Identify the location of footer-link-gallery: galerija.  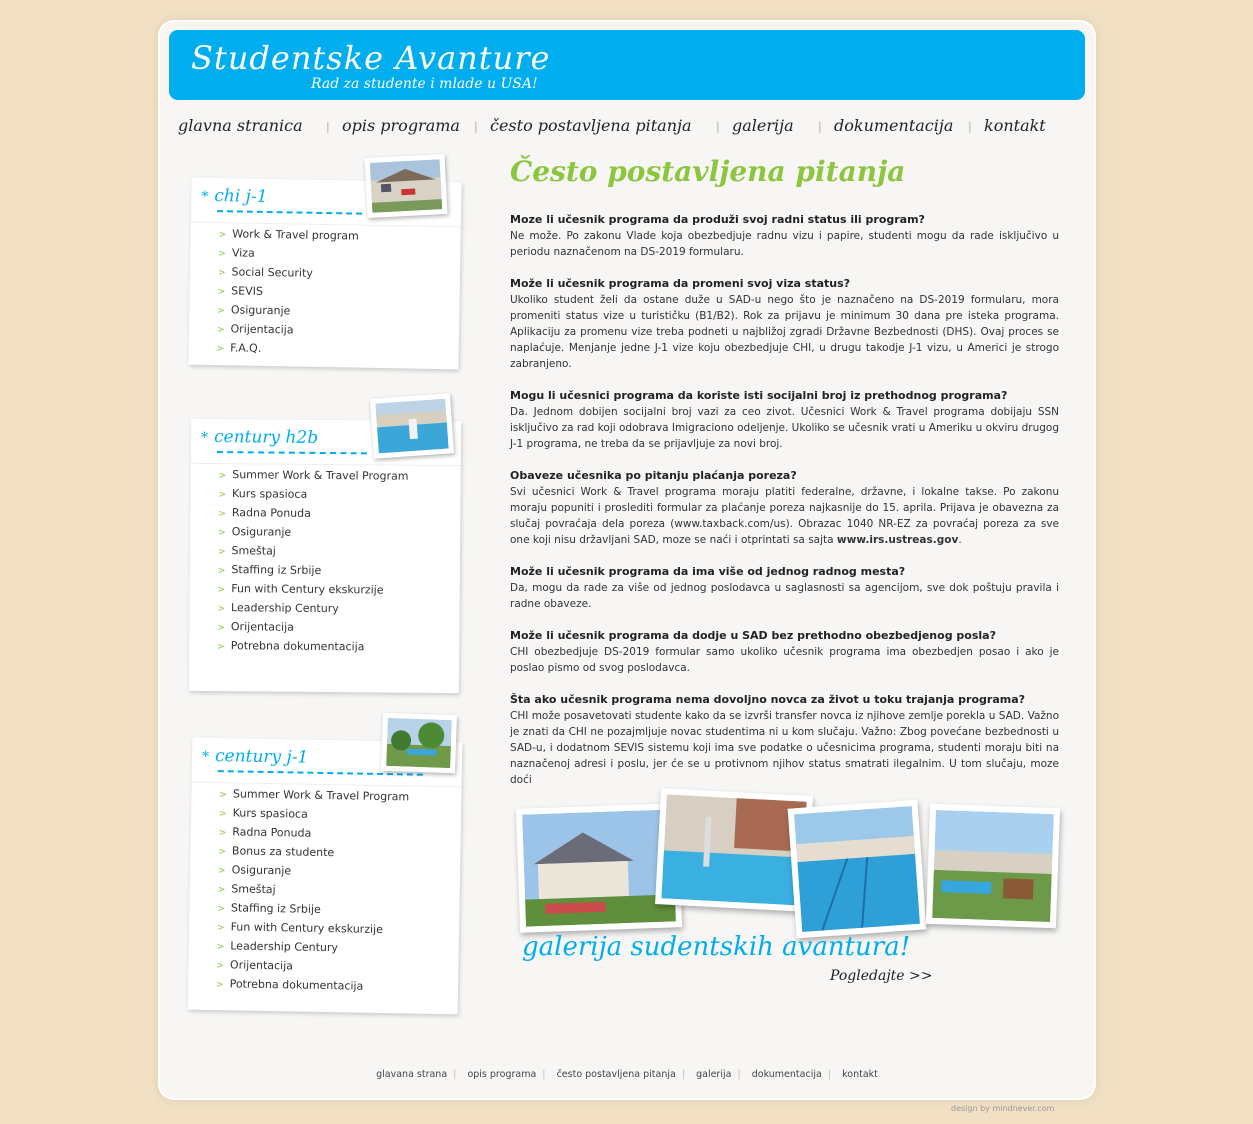
(713, 1074).